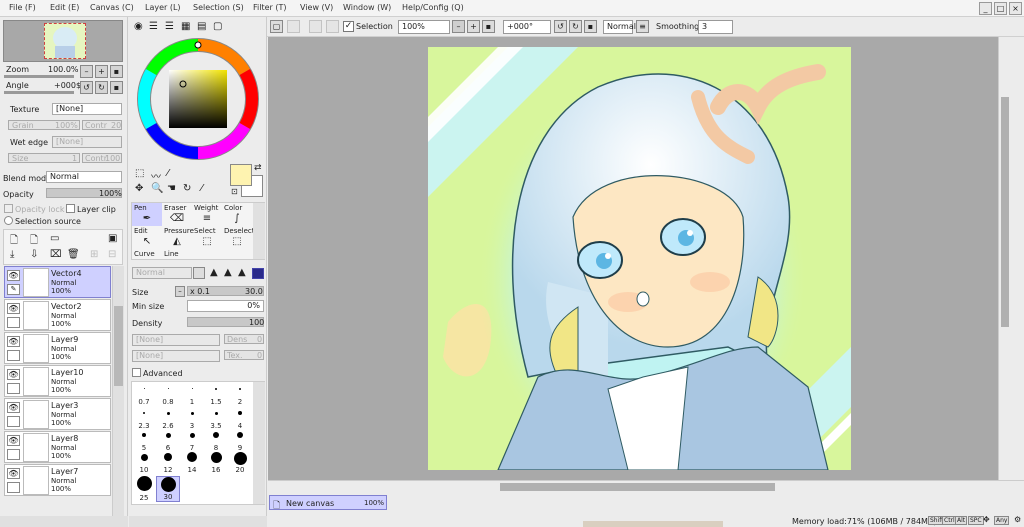  Describe the element at coordinates (259, 443) in the screenshot. I see `brush-size-scrollbar` at that location.